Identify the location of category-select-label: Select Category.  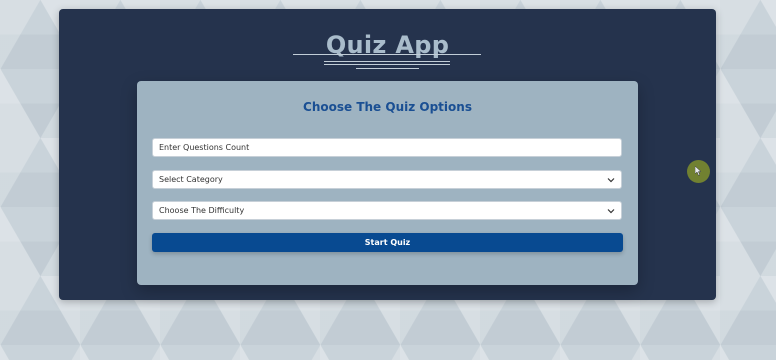
(191, 179).